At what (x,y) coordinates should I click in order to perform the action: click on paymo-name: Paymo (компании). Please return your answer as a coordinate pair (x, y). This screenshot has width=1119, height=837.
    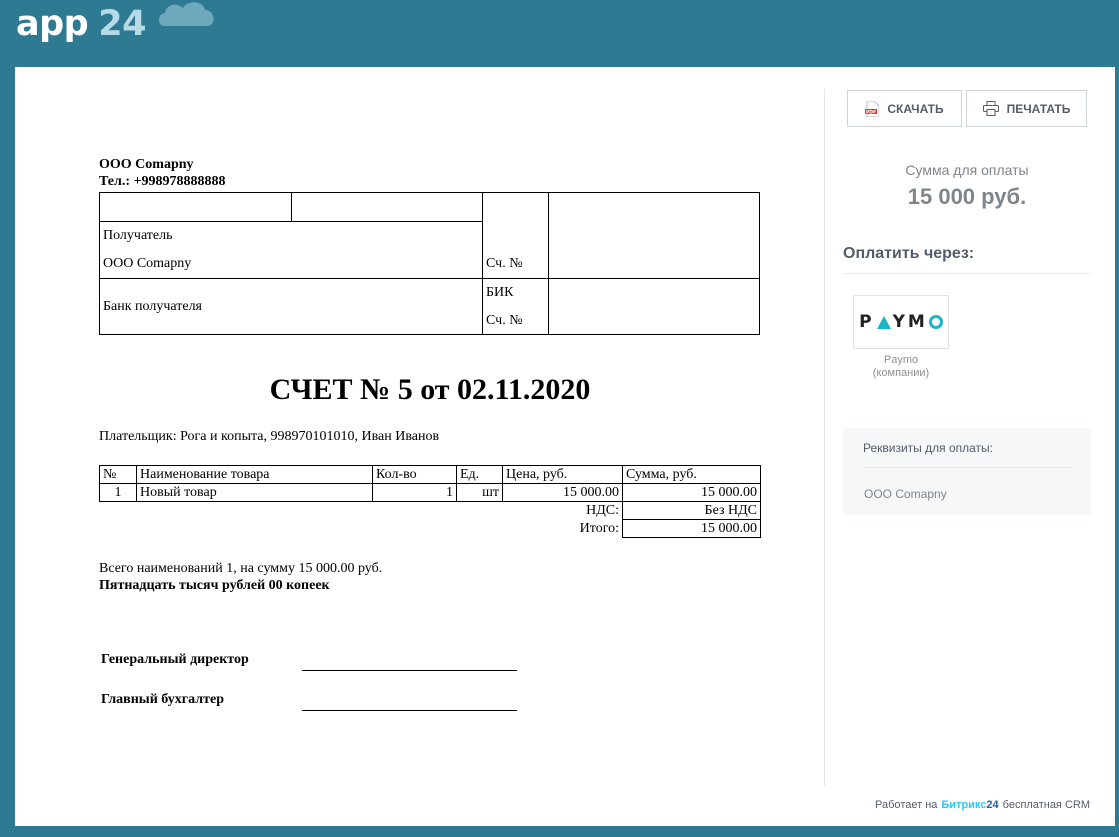
    Looking at the image, I should click on (901, 367).